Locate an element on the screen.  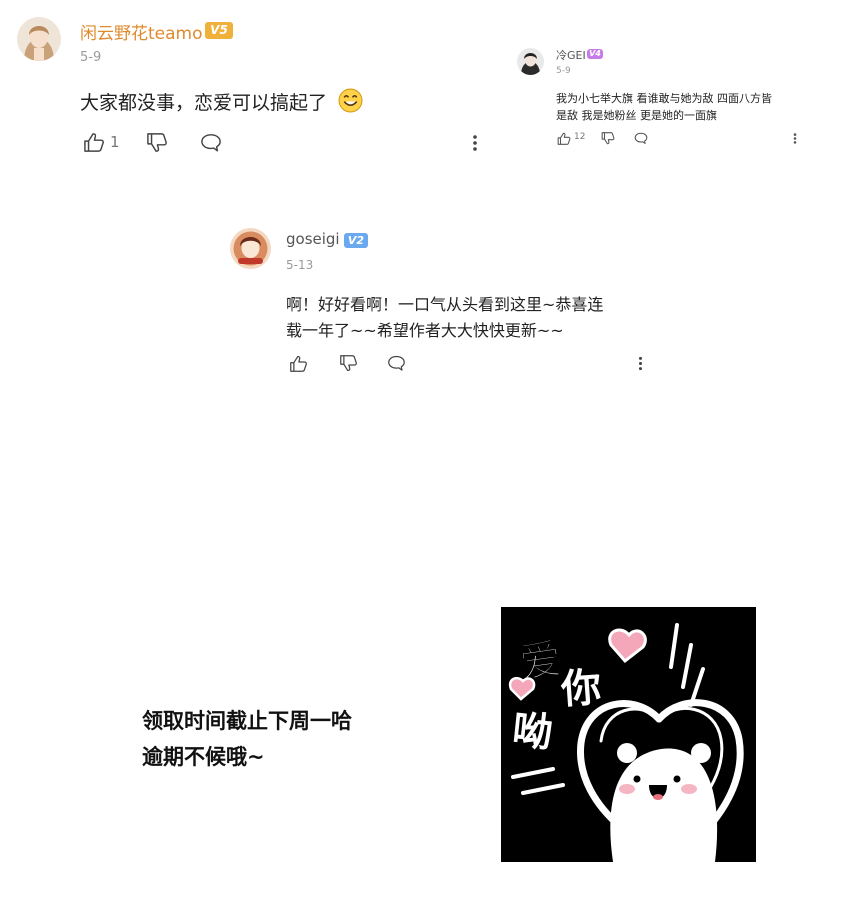
level-badge: V4 is located at coordinates (595, 54).